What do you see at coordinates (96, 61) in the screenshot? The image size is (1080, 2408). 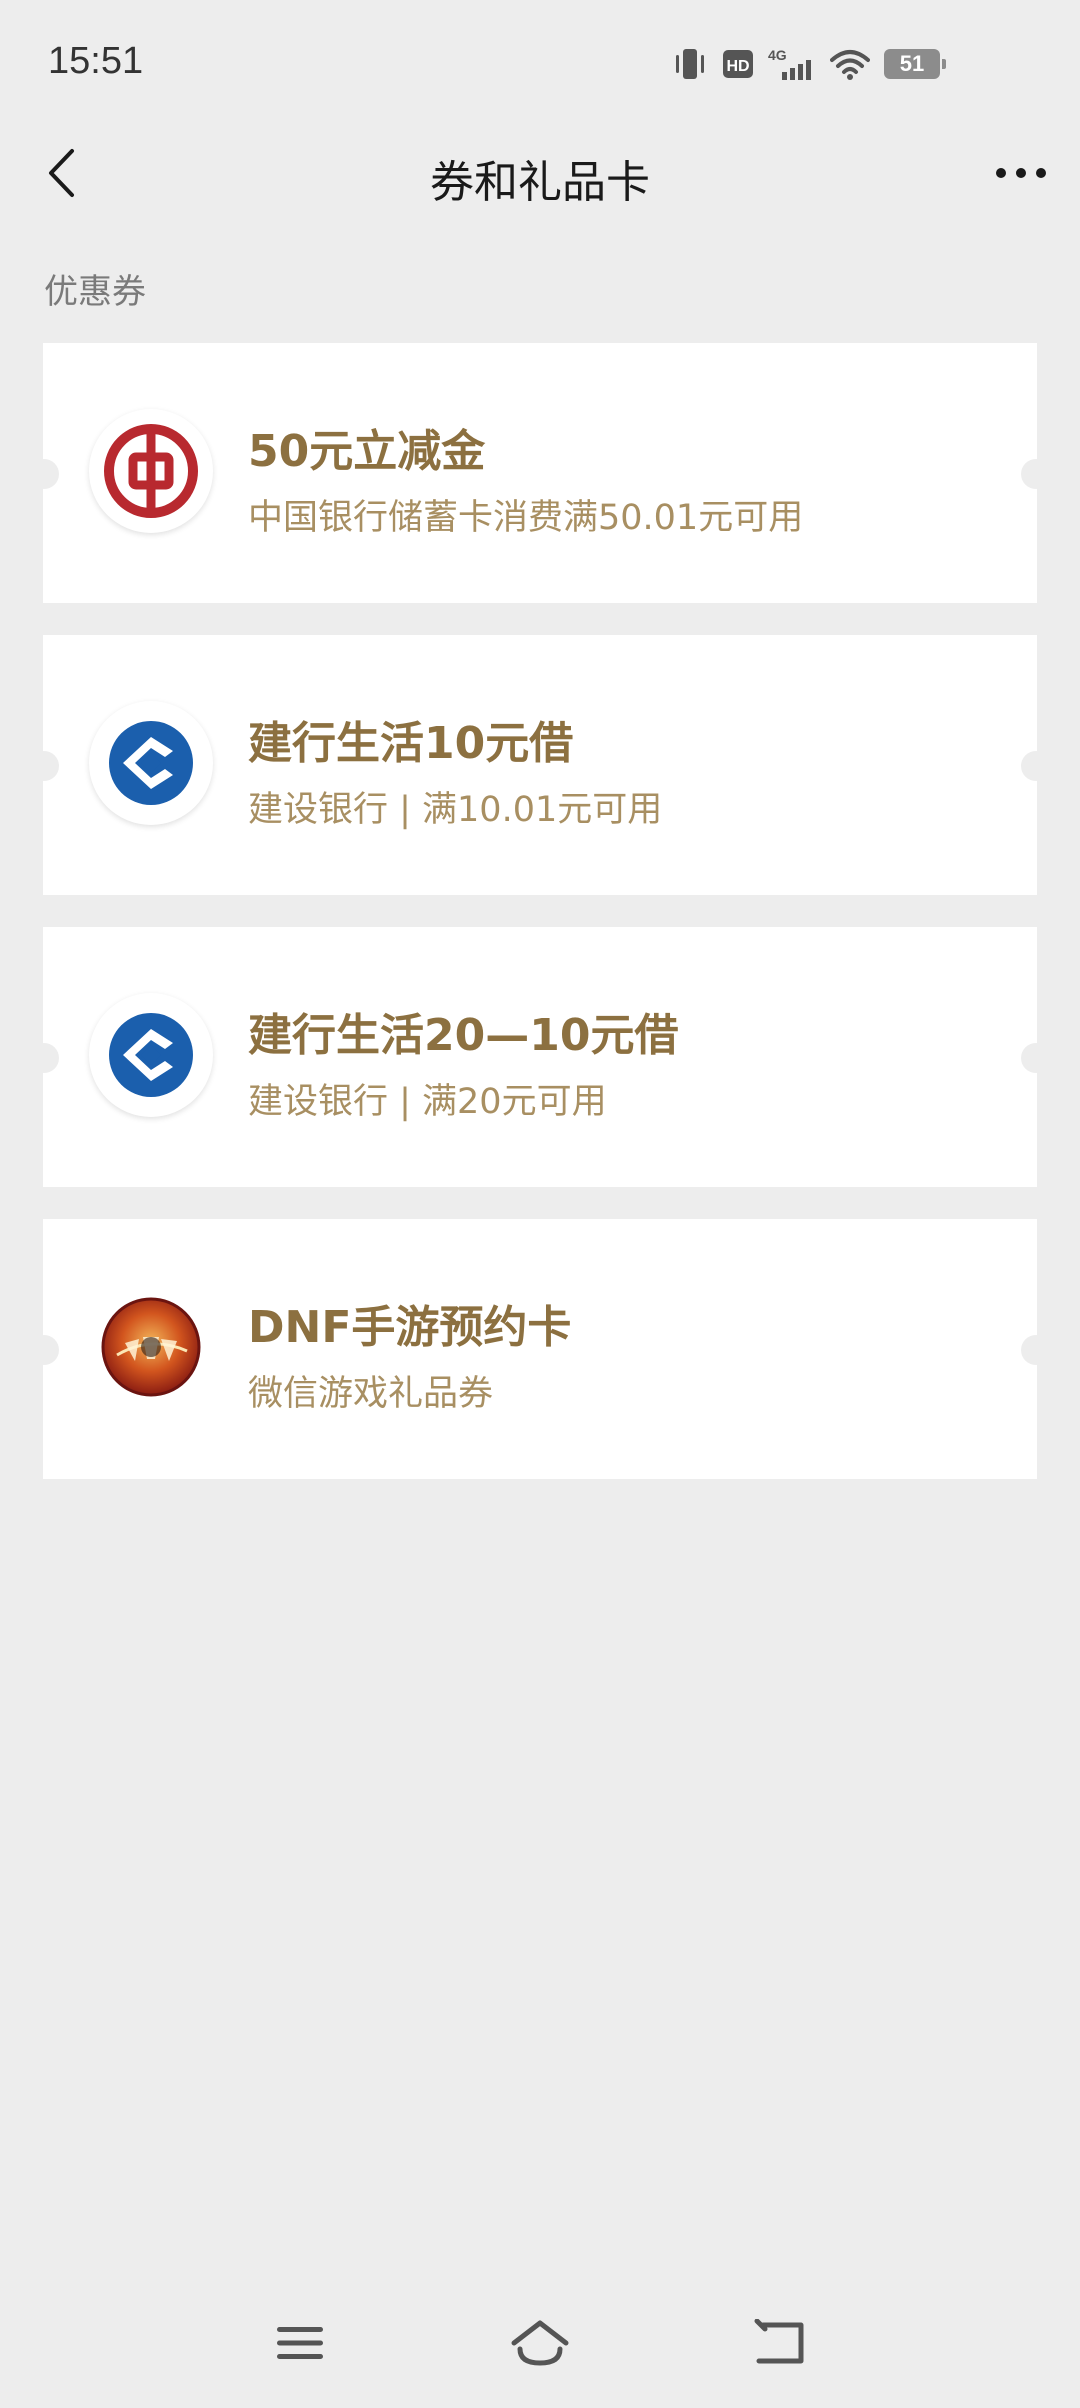 I see `status-time: 15:51` at bounding box center [96, 61].